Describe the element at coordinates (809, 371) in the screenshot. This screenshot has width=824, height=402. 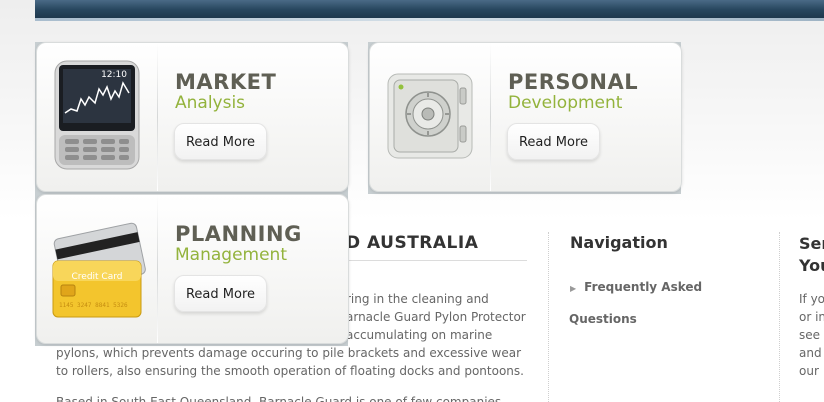
I see `side-line: our` at that location.